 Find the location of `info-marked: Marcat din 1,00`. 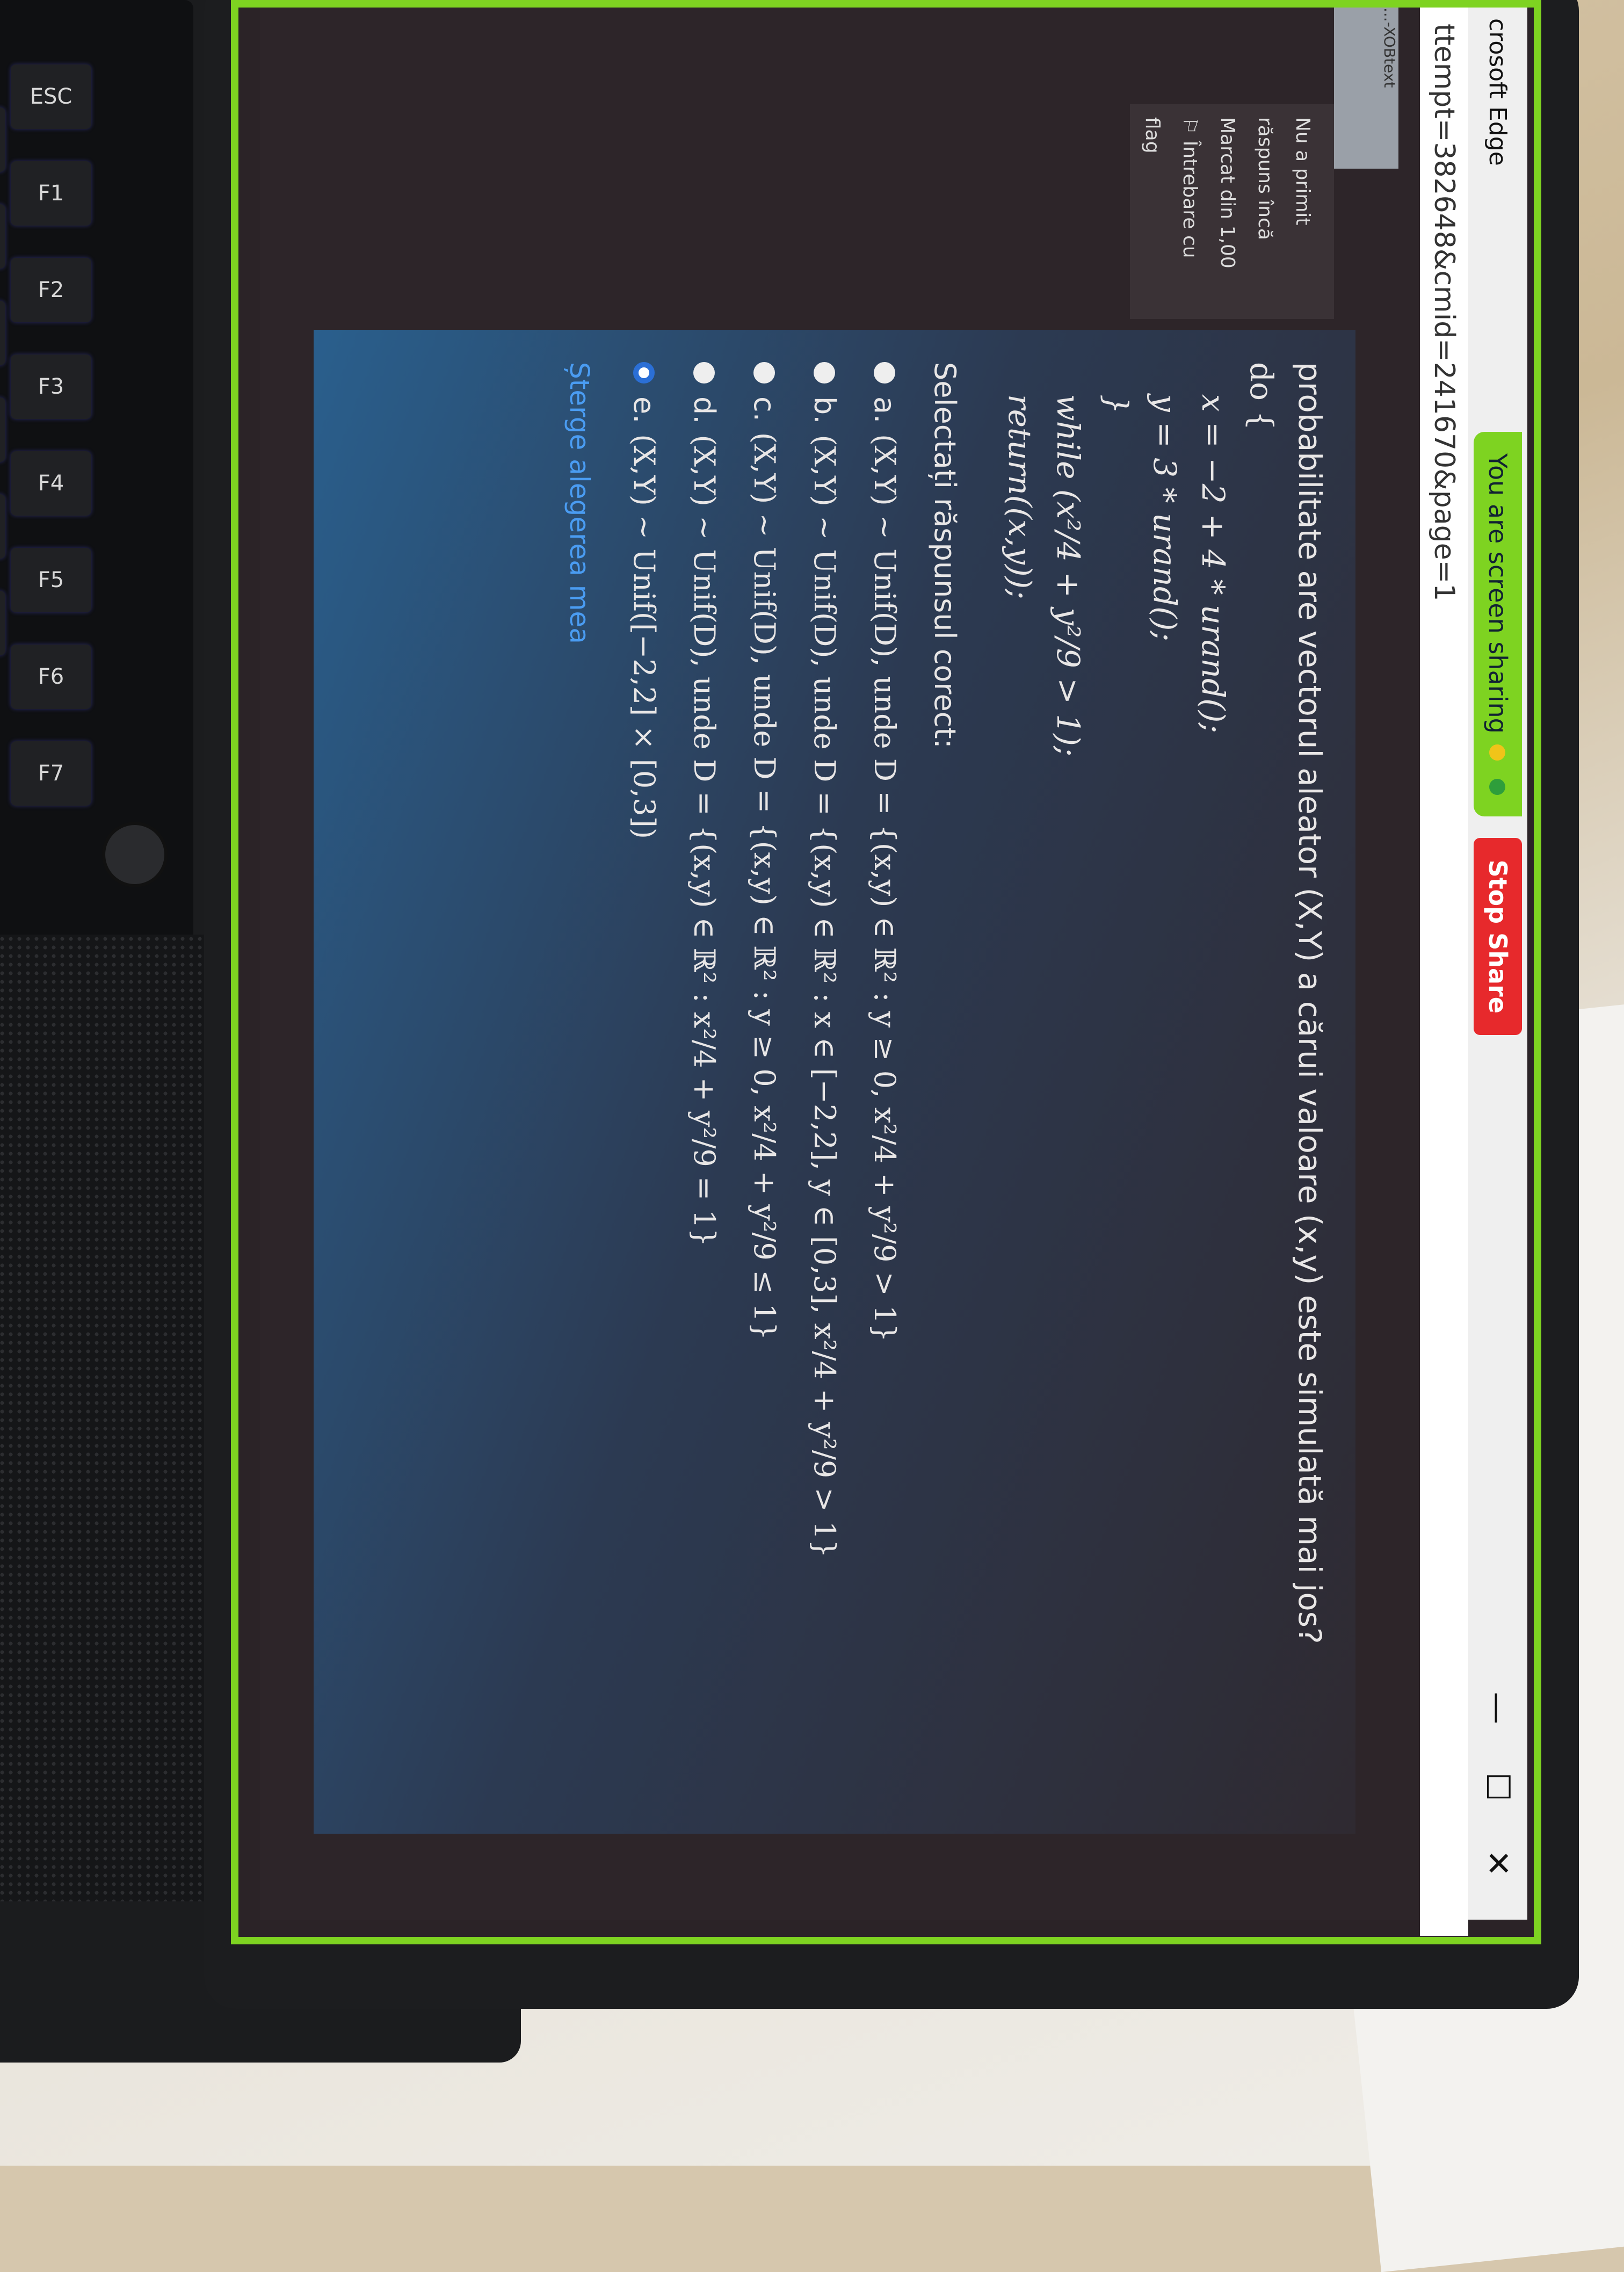

info-marked: Marcat din 1,00 is located at coordinates (1227, 193).